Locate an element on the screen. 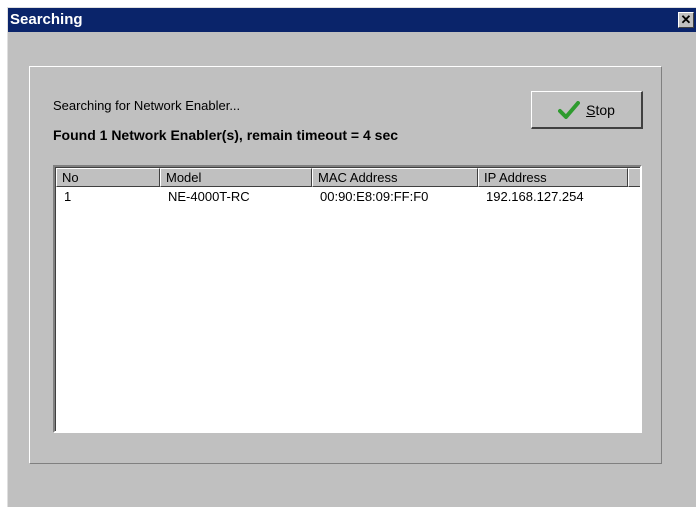  column-header-model: Model is located at coordinates (236, 177).